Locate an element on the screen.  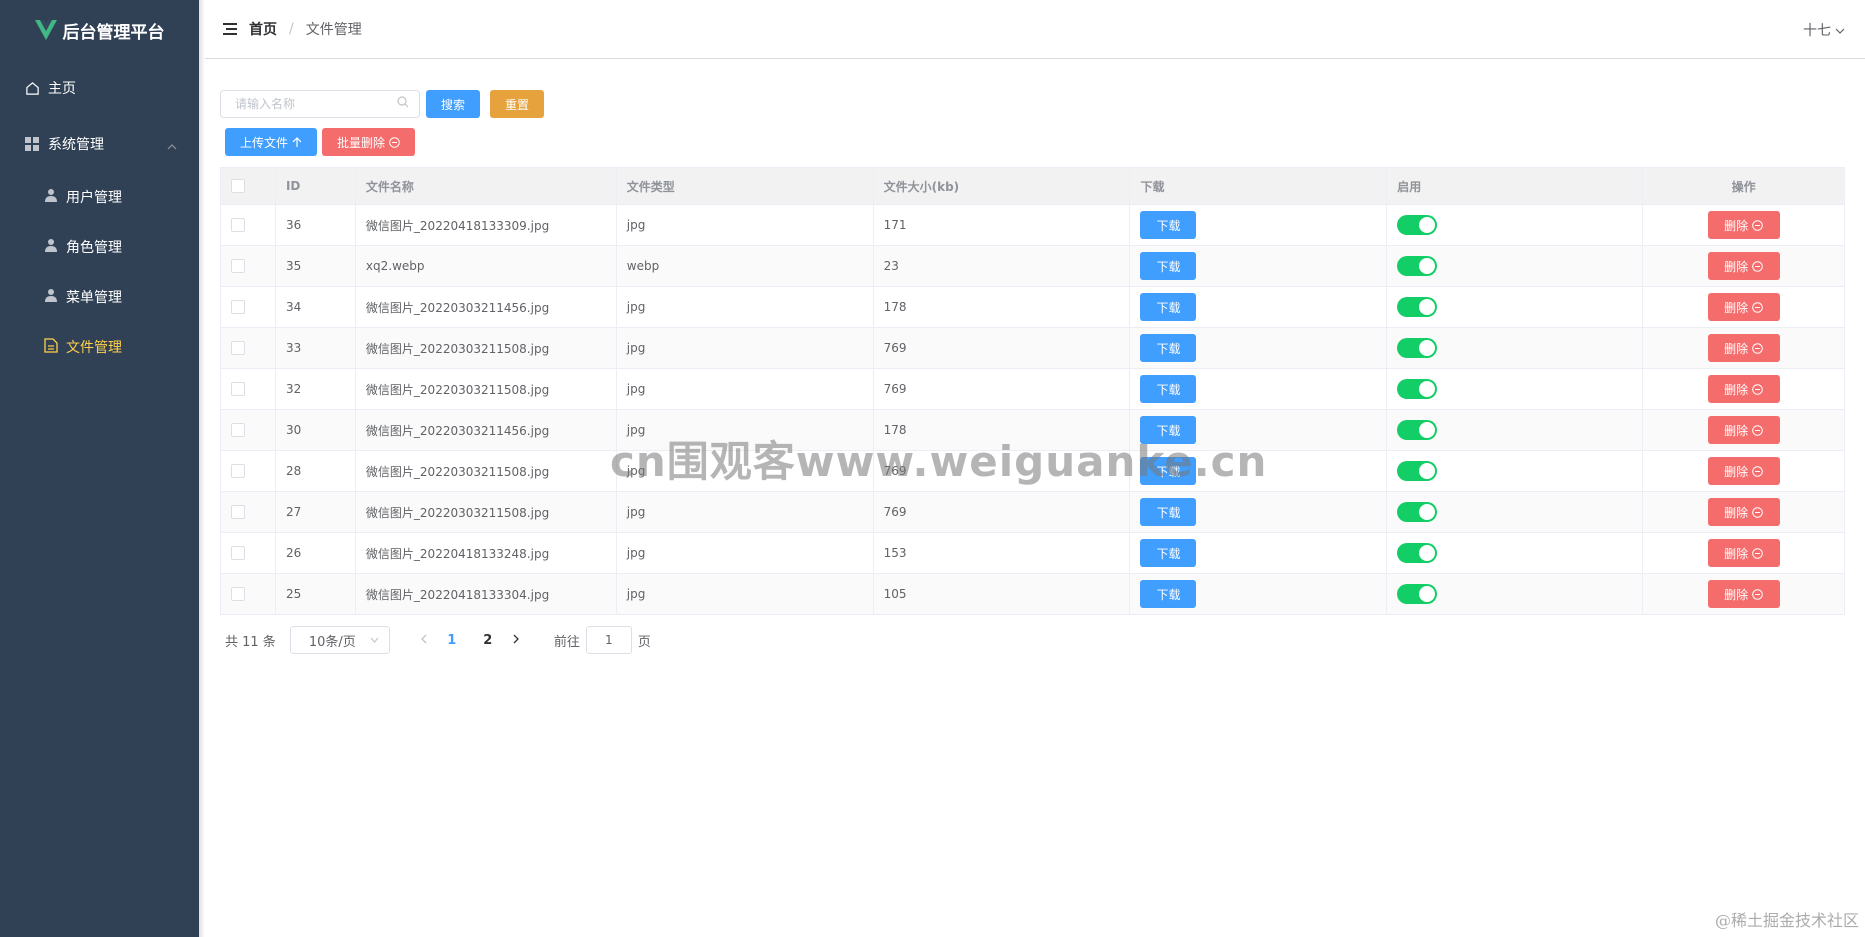
header-select-cell is located at coordinates (248, 186).